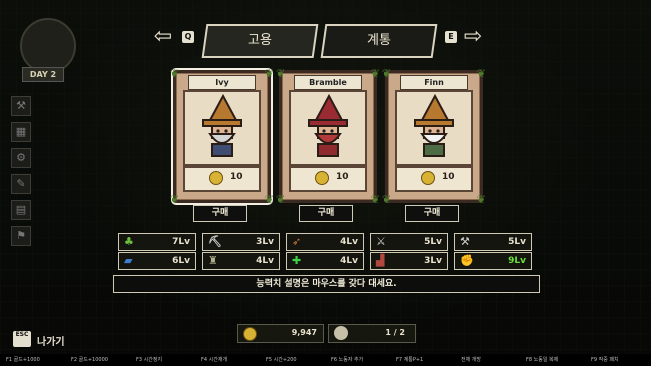  Describe the element at coordinates (89, 360) in the screenshot. I see `debug-hotkey-label: F2 골드+10000` at that location.